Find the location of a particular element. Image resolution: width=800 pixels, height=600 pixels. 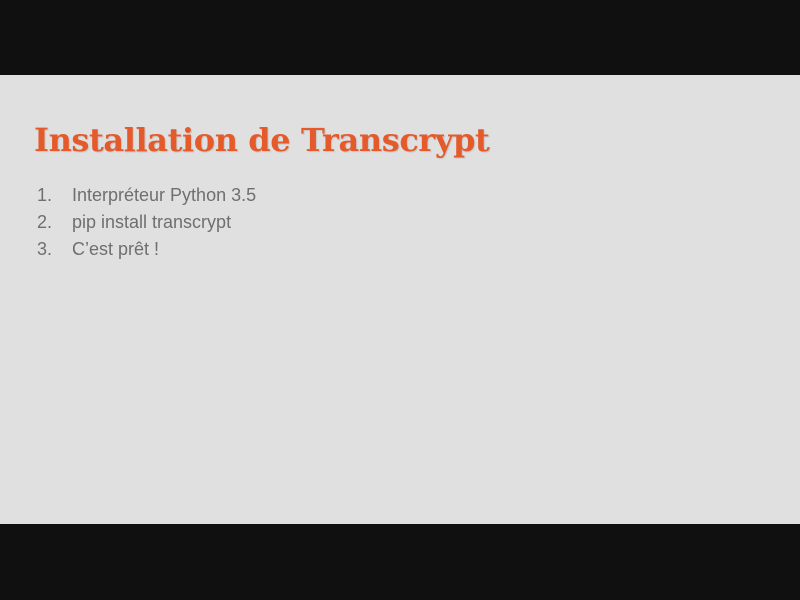

step-number: 3. is located at coordinates (45, 249).